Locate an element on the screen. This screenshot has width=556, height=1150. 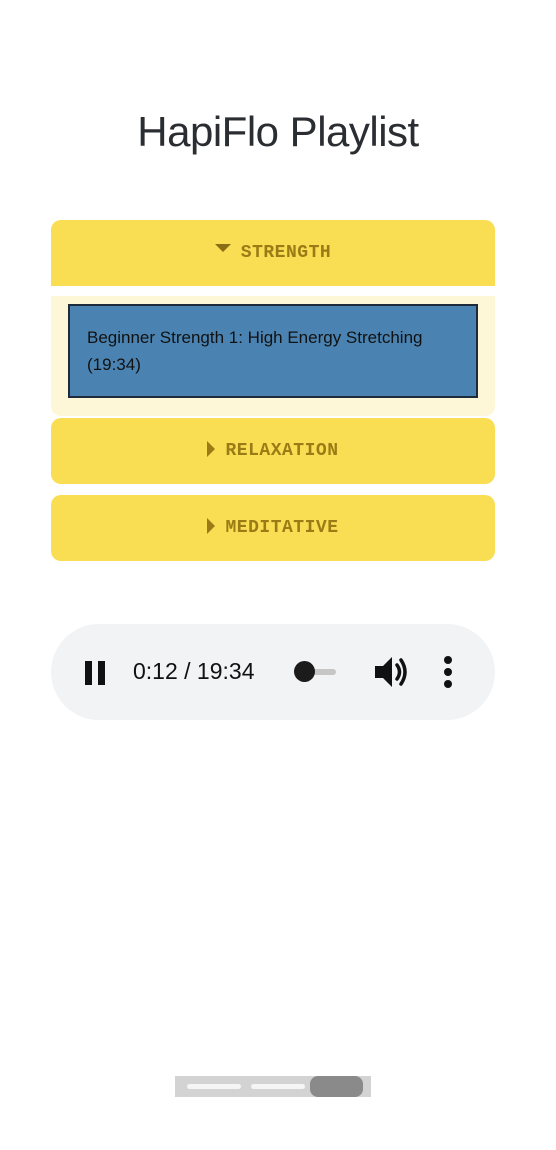
pause-button is located at coordinates (96, 672).